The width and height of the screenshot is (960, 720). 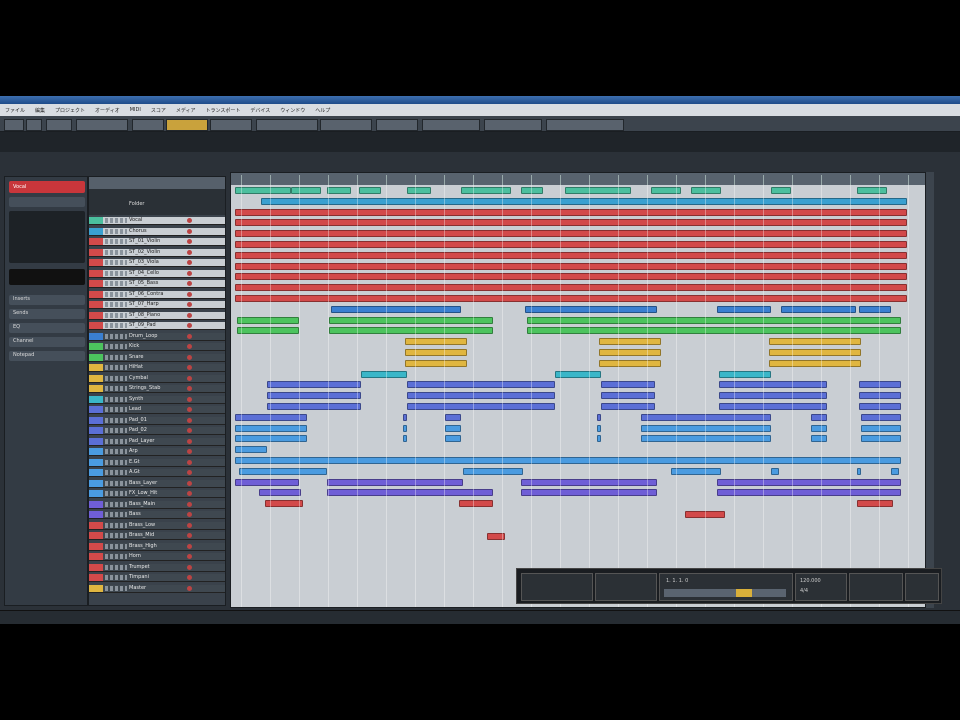 I want to click on quantize-selector, so click(x=585, y=125).